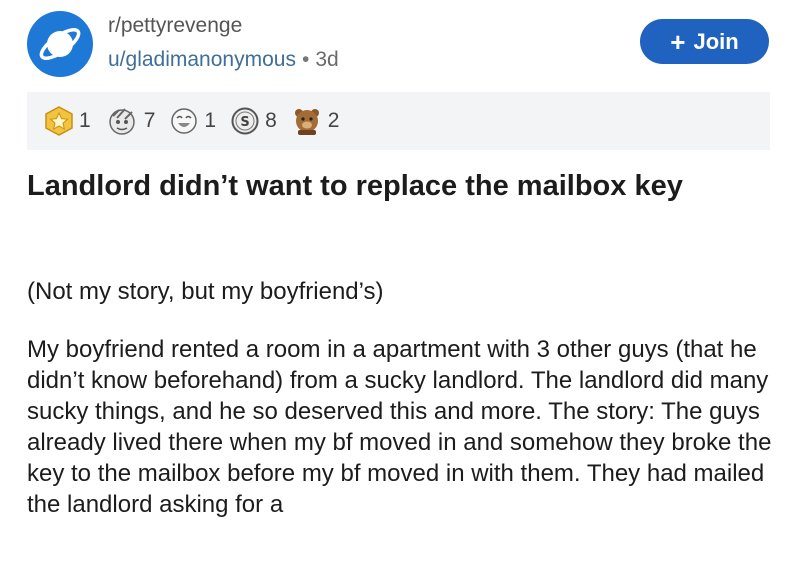 The height and width of the screenshot is (581, 800). I want to click on award-item: S 8, so click(253, 121).